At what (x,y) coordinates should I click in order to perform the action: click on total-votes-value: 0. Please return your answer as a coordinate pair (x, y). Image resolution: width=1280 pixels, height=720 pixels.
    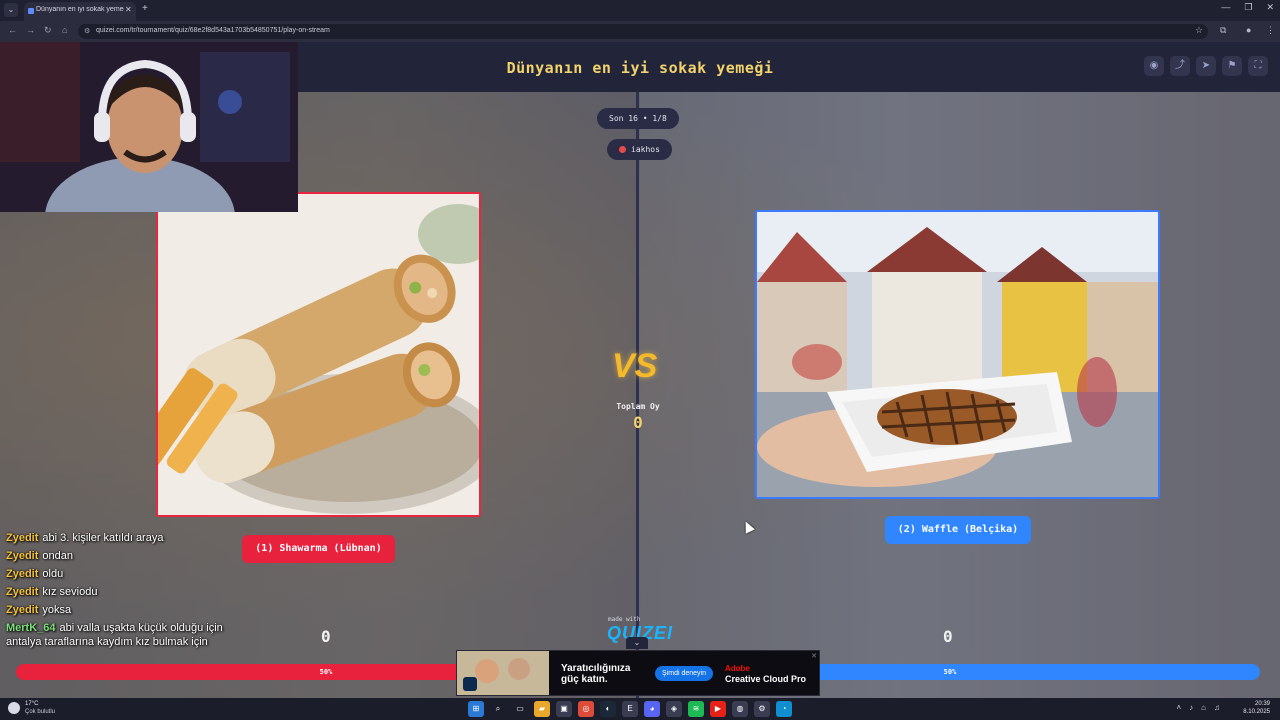
    Looking at the image, I should click on (638, 422).